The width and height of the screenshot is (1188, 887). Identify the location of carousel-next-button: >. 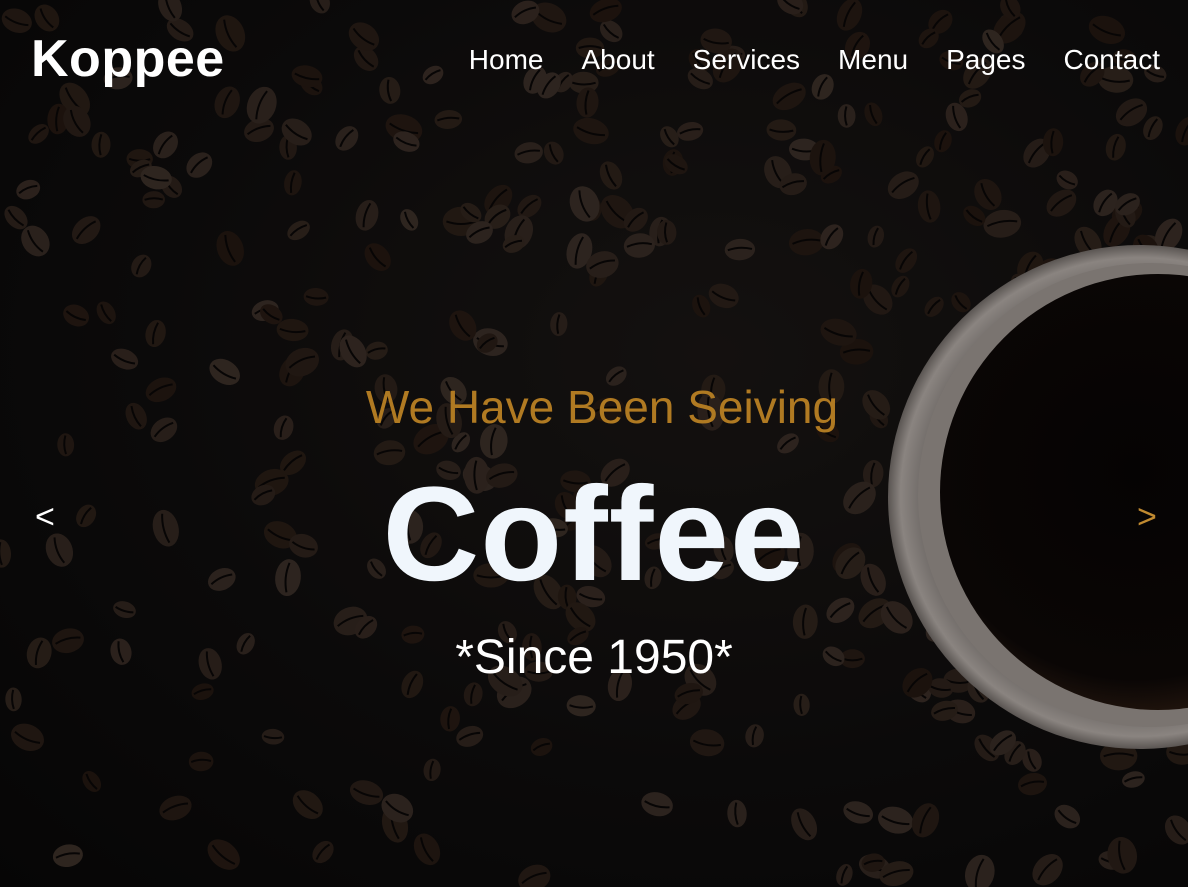
(1147, 517).